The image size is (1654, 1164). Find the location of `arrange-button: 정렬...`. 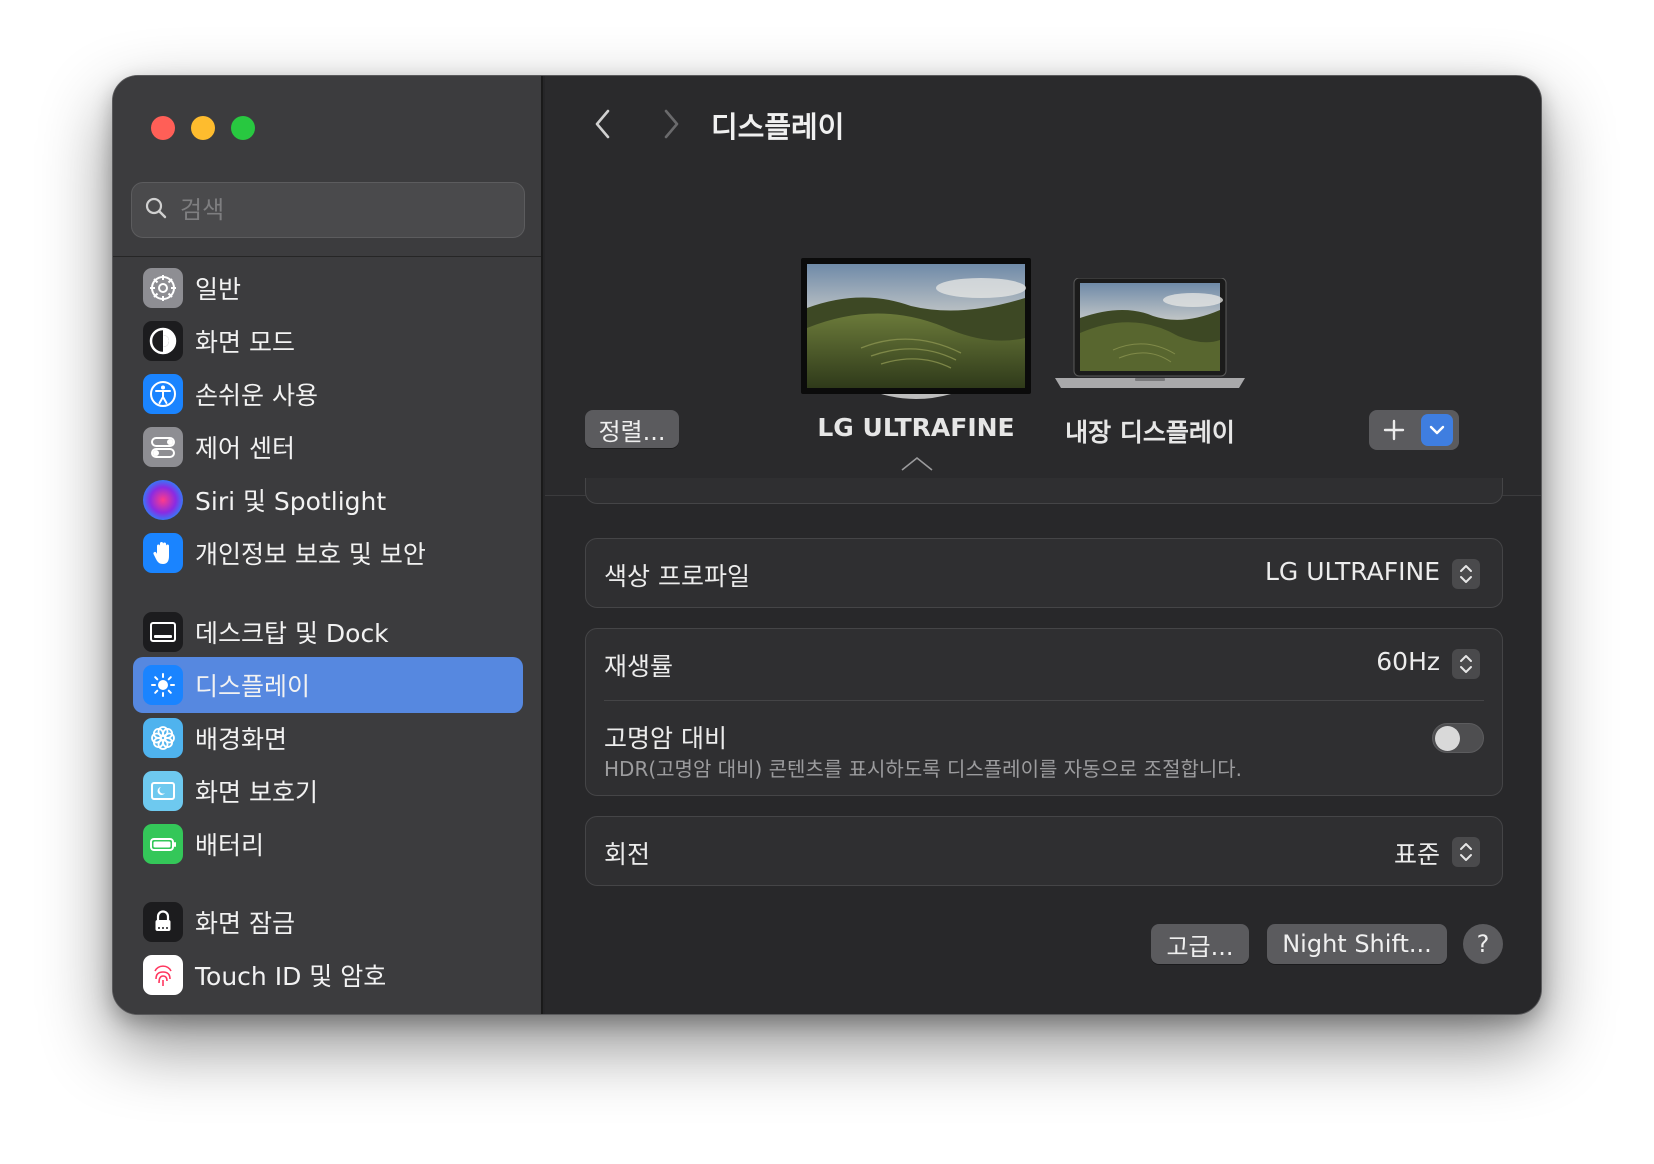

arrange-button: 정렬... is located at coordinates (632, 429).